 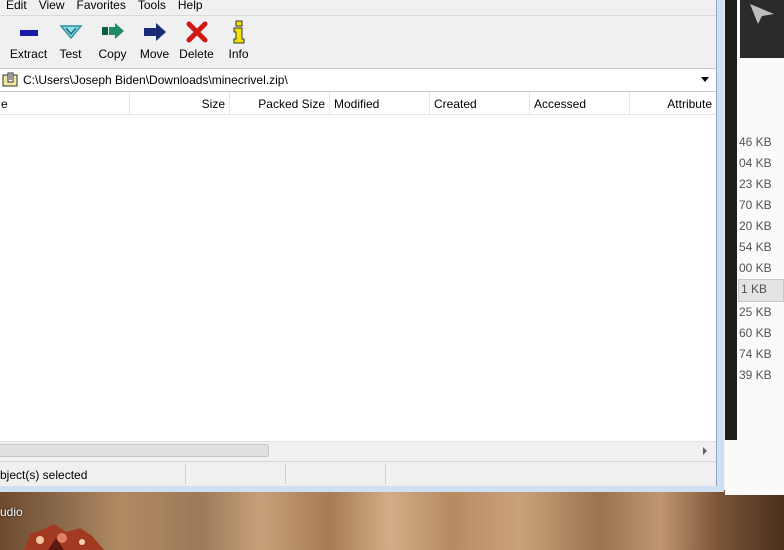 I want to click on size-cell: 46 KB, so click(x=755, y=142).